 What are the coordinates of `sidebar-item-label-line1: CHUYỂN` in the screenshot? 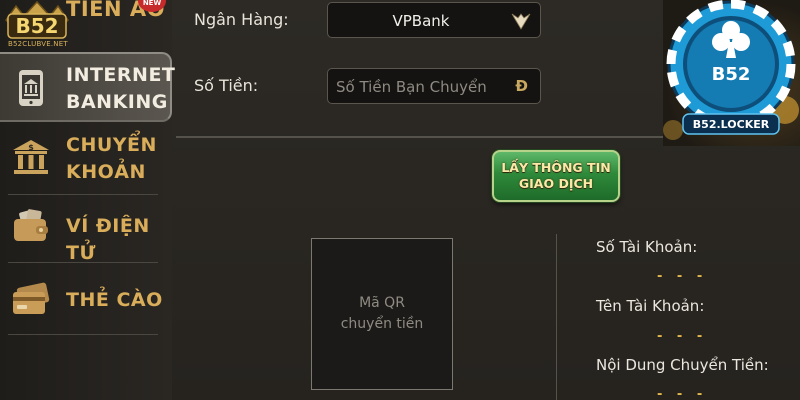 It's located at (111, 145).